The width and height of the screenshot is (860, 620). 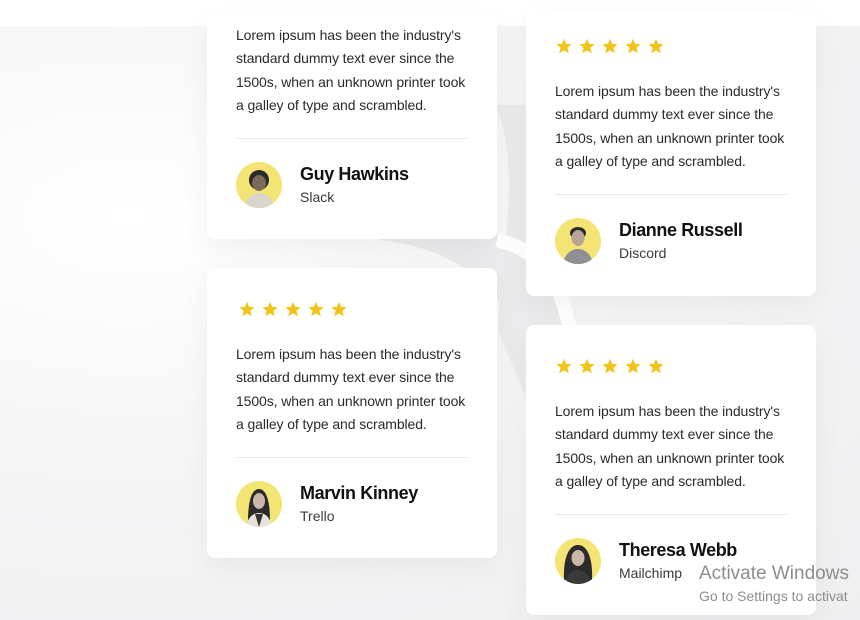 I want to click on author-name: Guy Hawkins, so click(x=354, y=174).